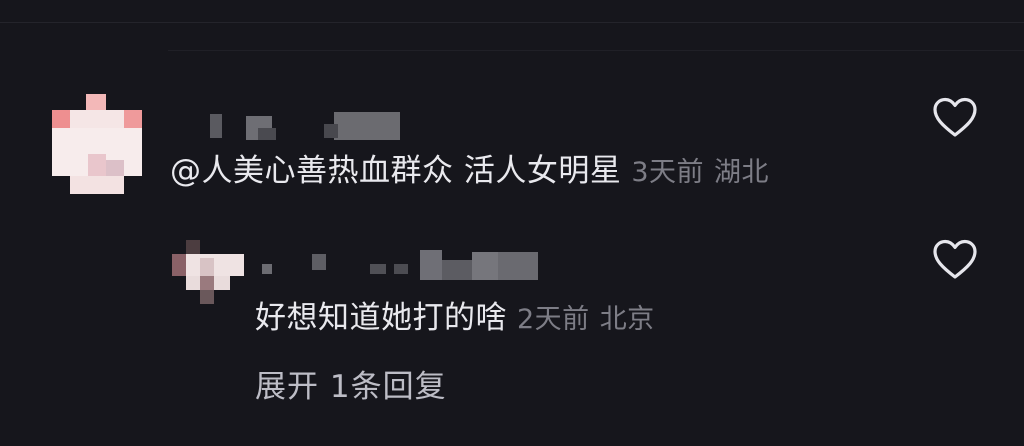 The width and height of the screenshot is (1024, 446). I want to click on commenter-name, so click(310, 127).